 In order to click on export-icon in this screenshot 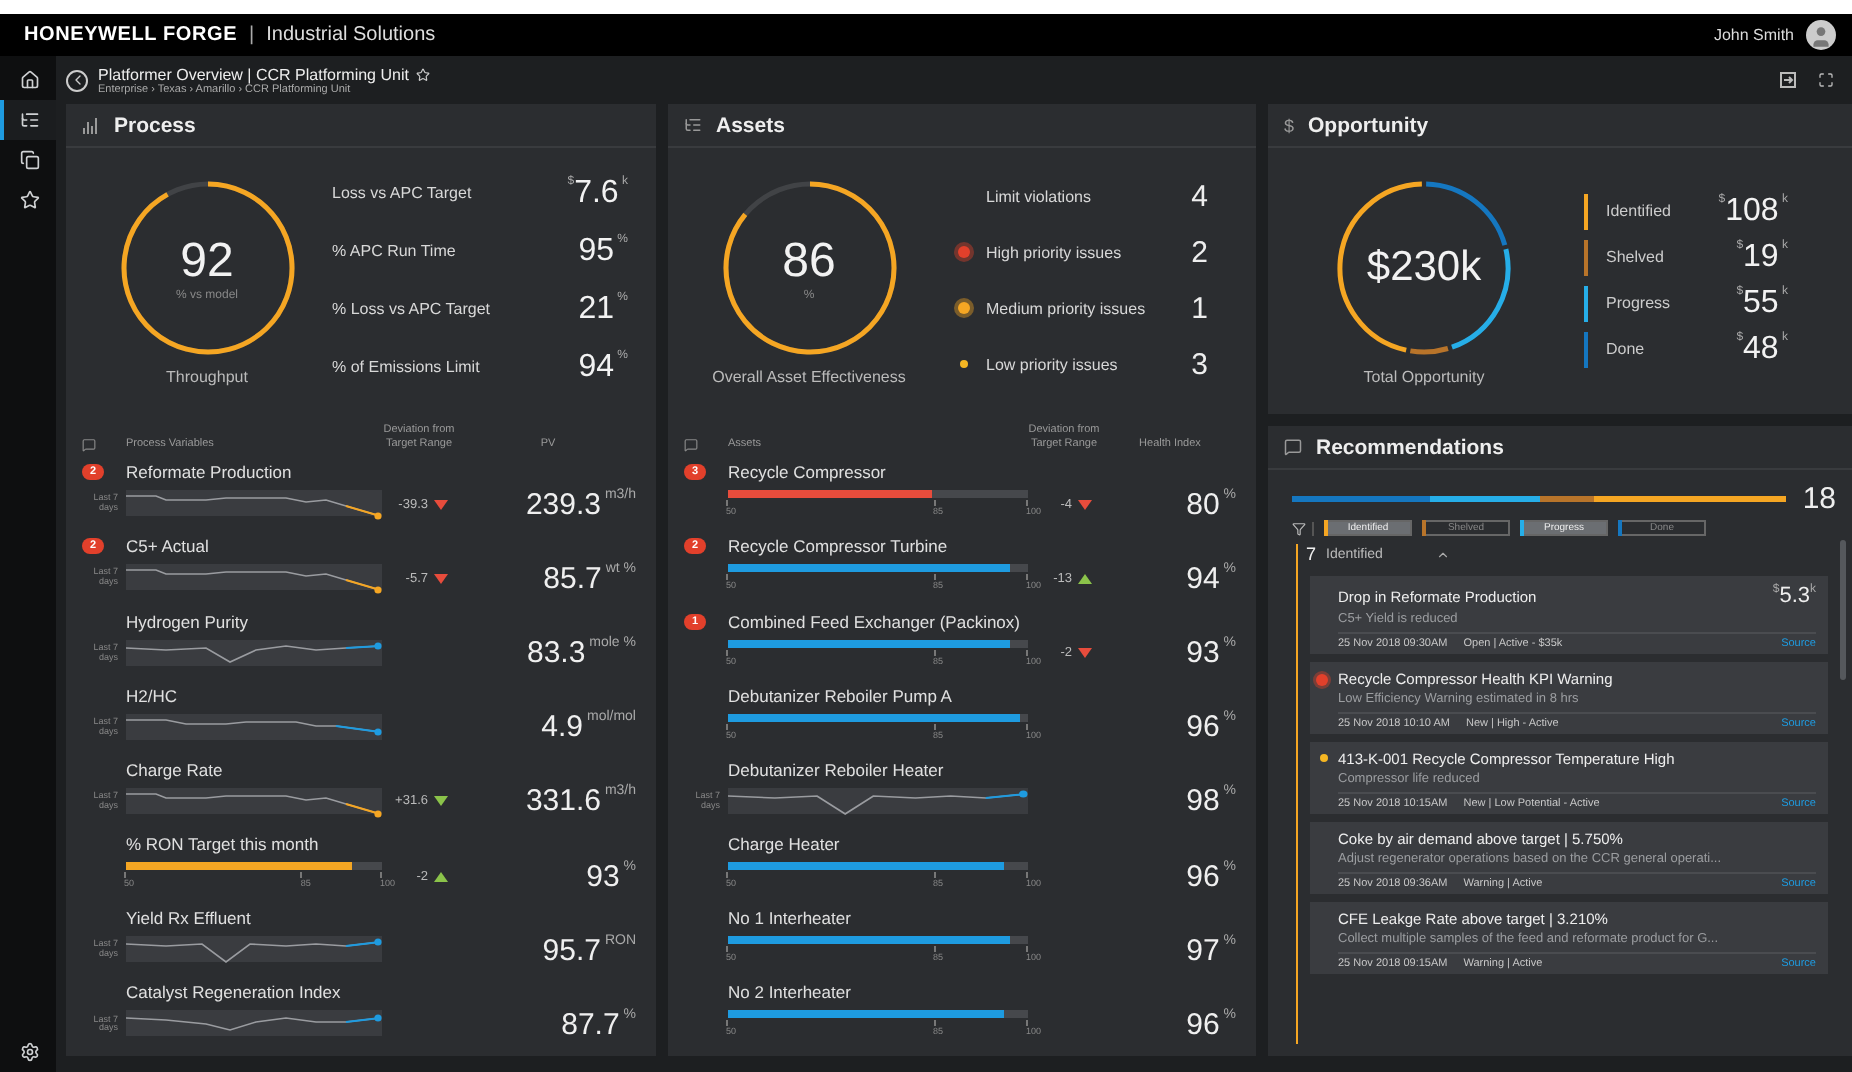, I will do `click(1788, 80)`.